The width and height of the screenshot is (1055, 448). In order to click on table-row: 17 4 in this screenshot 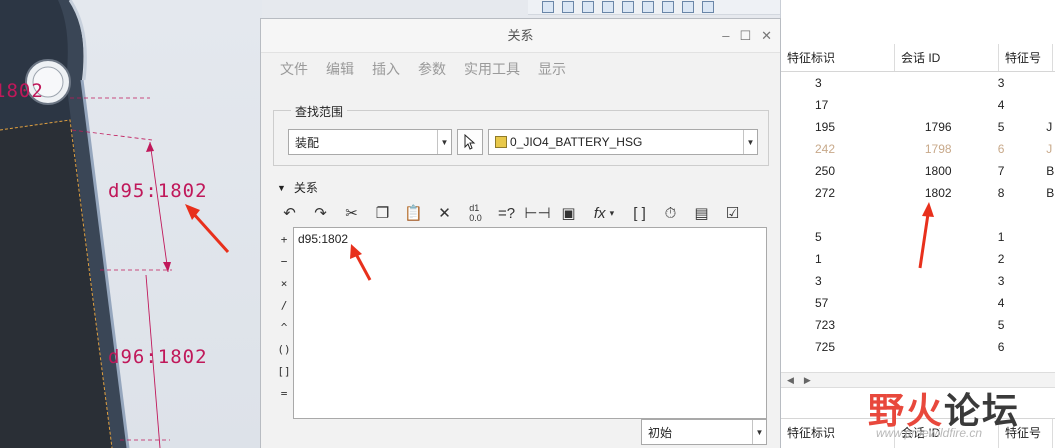, I will do `click(918, 105)`.